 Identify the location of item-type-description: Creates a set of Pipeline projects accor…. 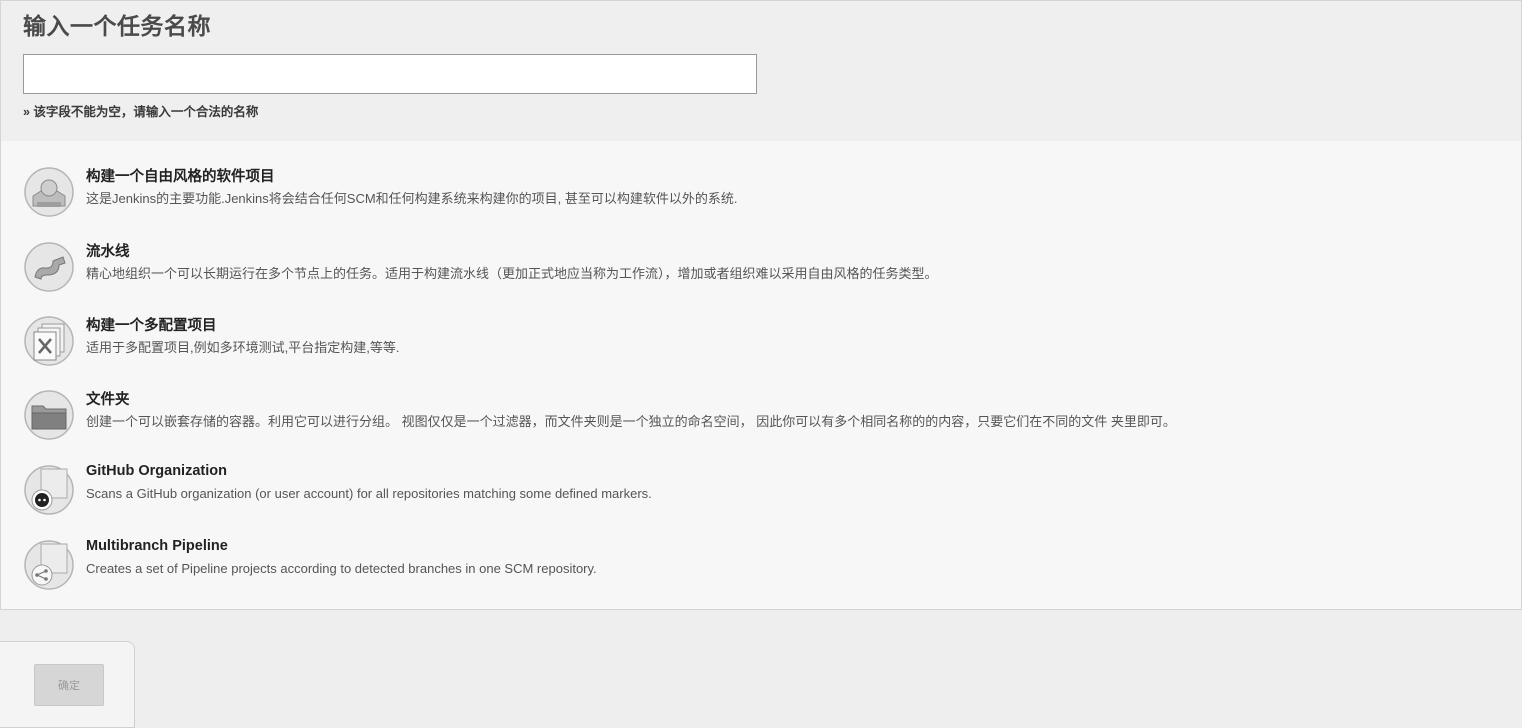
(341, 568).